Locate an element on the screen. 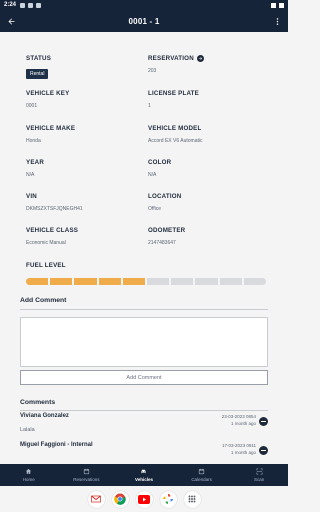  youtube-icon is located at coordinates (144, 499).